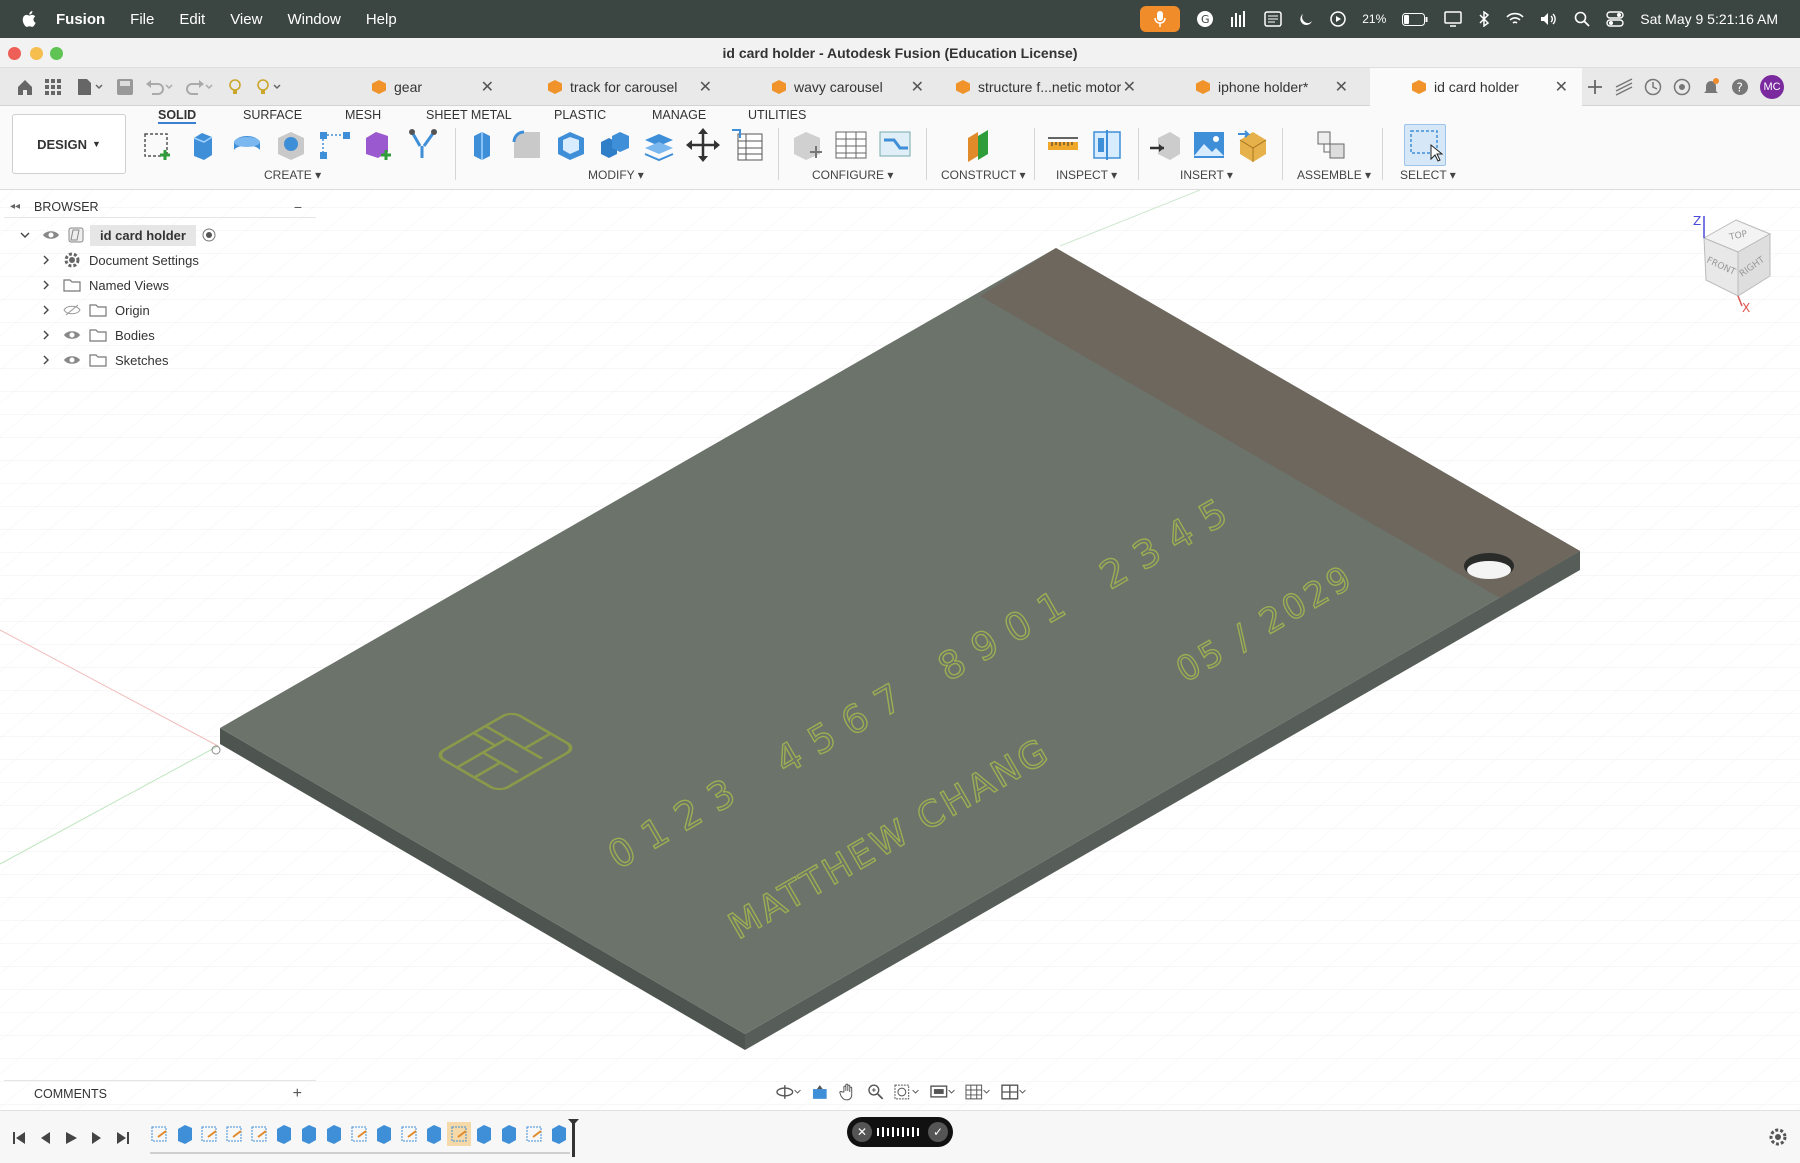  What do you see at coordinates (120, 260) in the screenshot?
I see `browser-item-document-settings: Document Settings` at bounding box center [120, 260].